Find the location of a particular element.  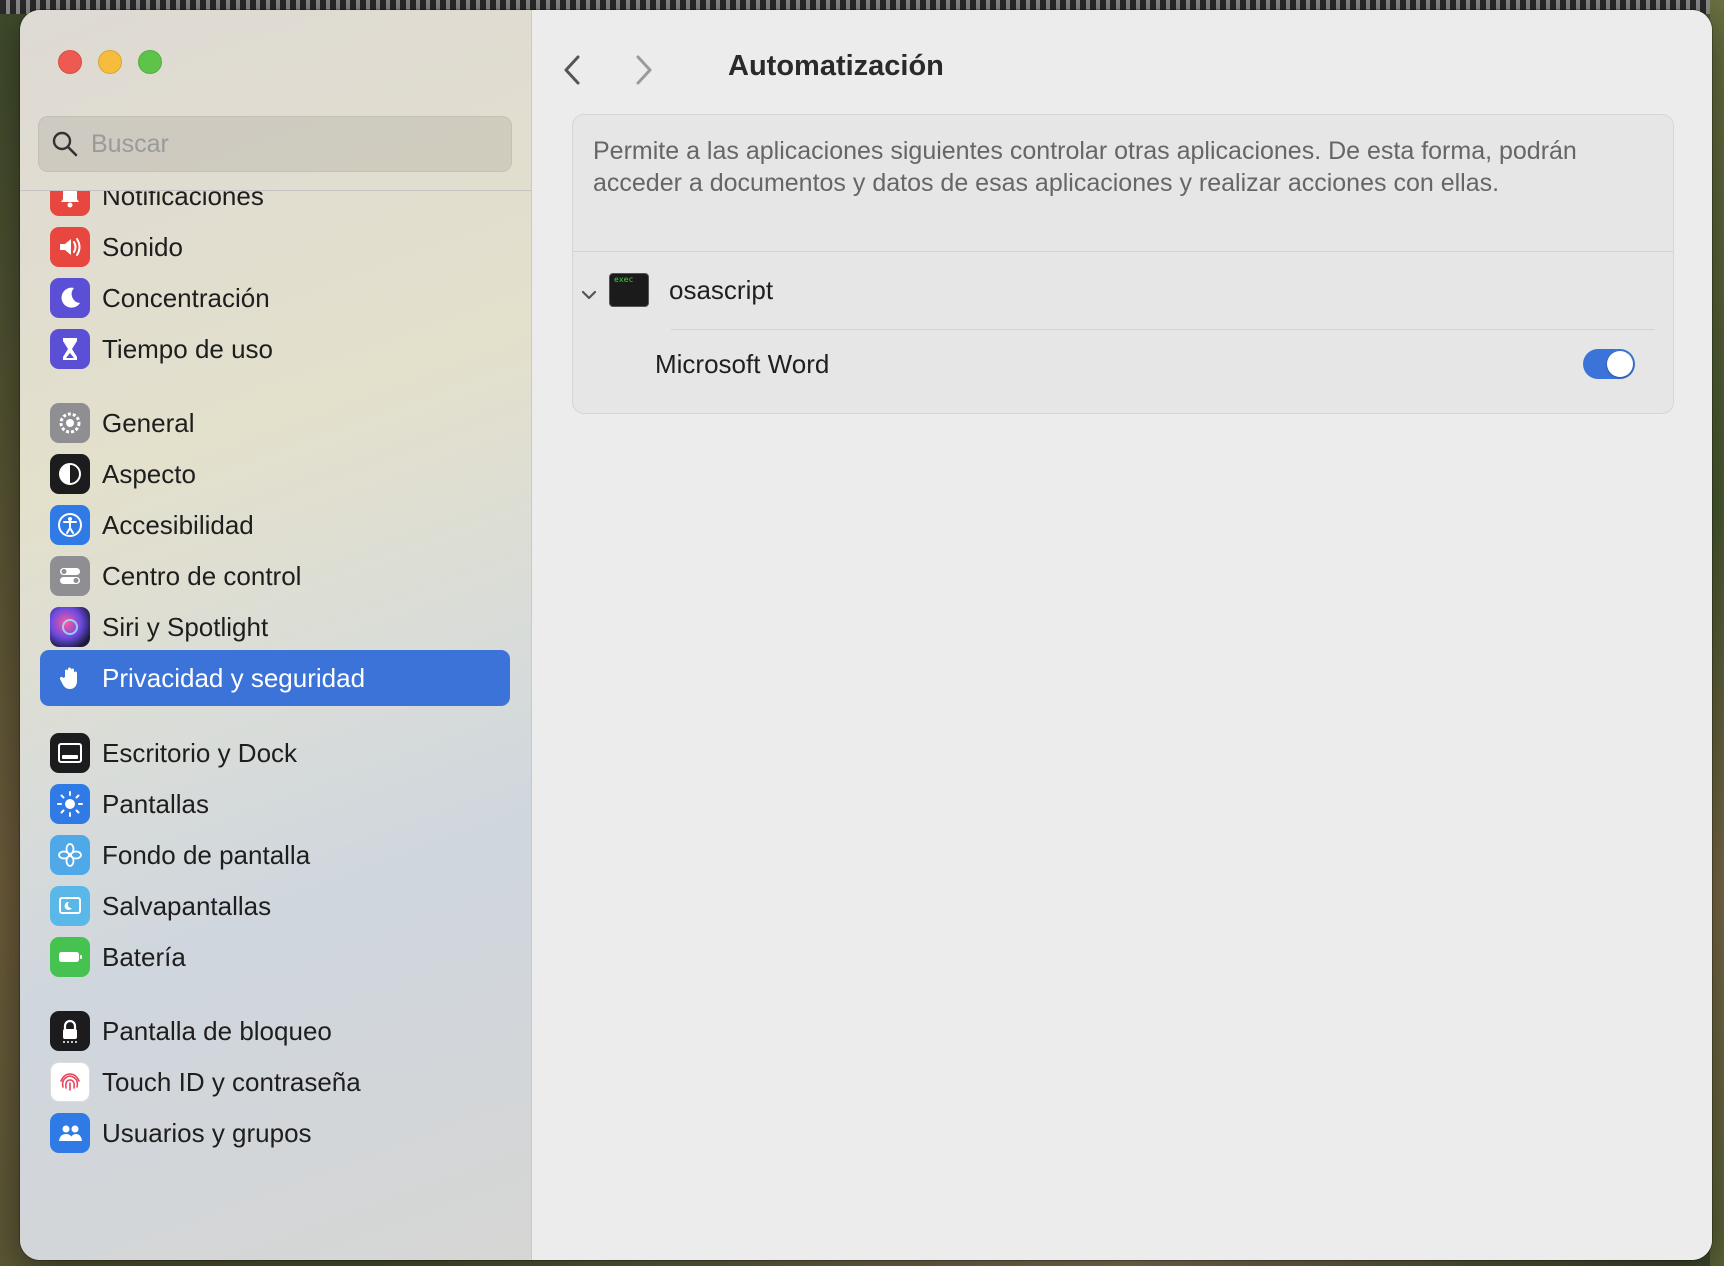

sidebar-item-bateria: Batería is located at coordinates (275, 957).